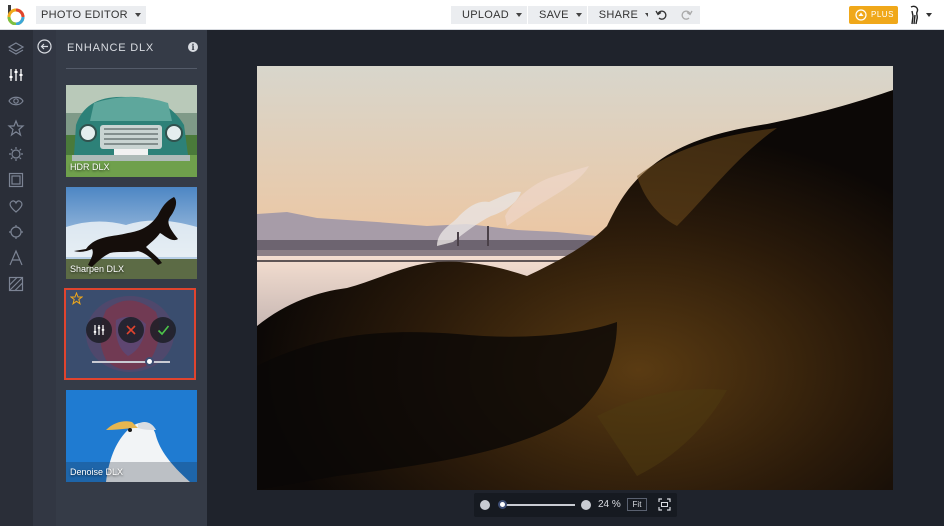 The image size is (944, 526). I want to click on file-menu-group: UPLOAD SAVE SHARE, so click(554, 15).